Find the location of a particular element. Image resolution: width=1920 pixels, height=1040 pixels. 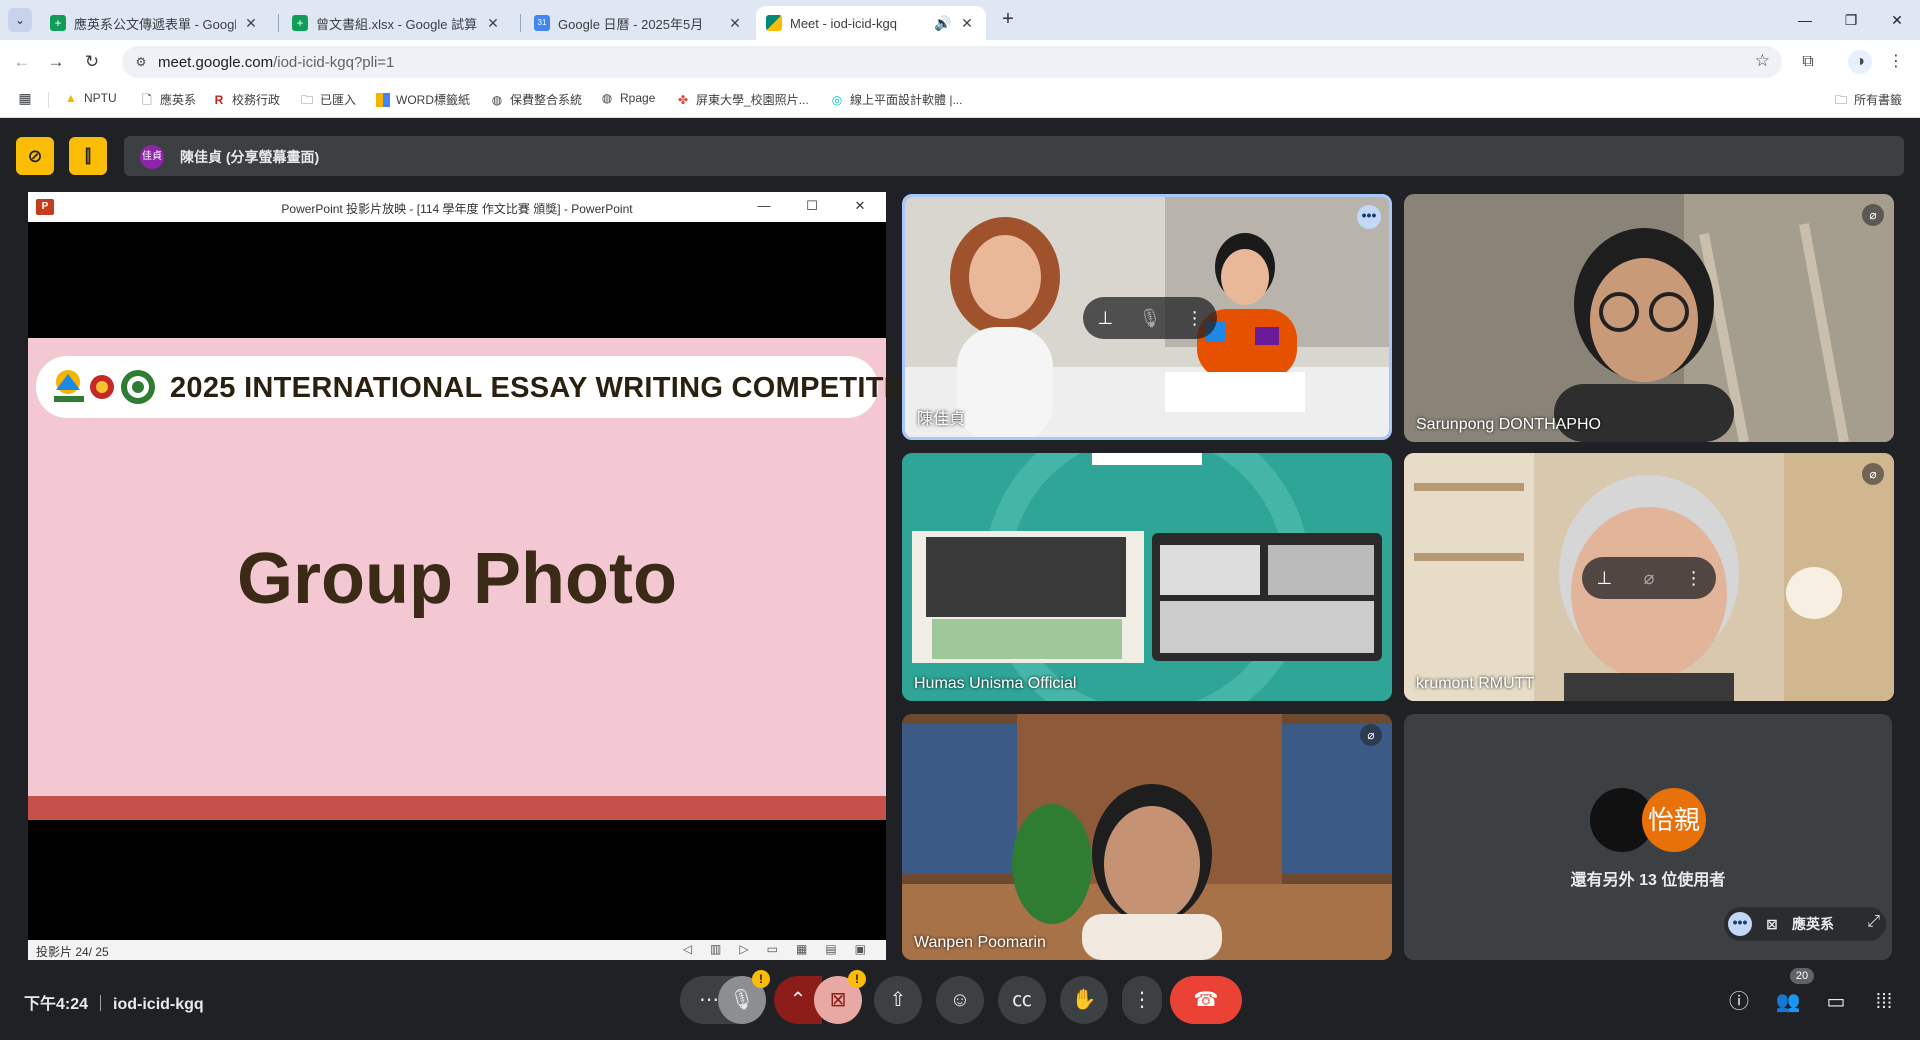

camera-off-icon: ⊠ is located at coordinates (1772, 923).